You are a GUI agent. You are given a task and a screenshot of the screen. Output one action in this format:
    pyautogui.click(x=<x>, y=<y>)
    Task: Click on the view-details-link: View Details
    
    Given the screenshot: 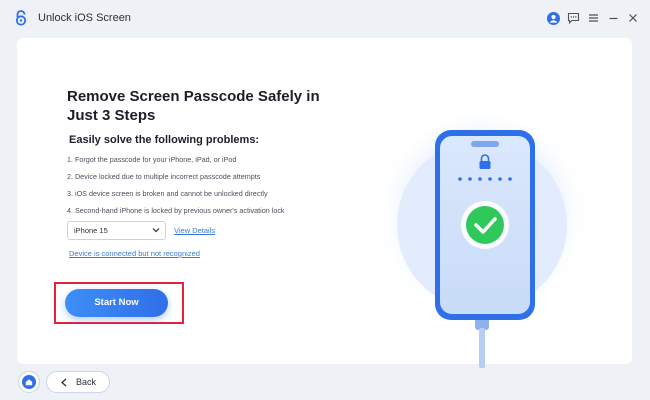 What is the action you would take?
    pyautogui.click(x=194, y=230)
    